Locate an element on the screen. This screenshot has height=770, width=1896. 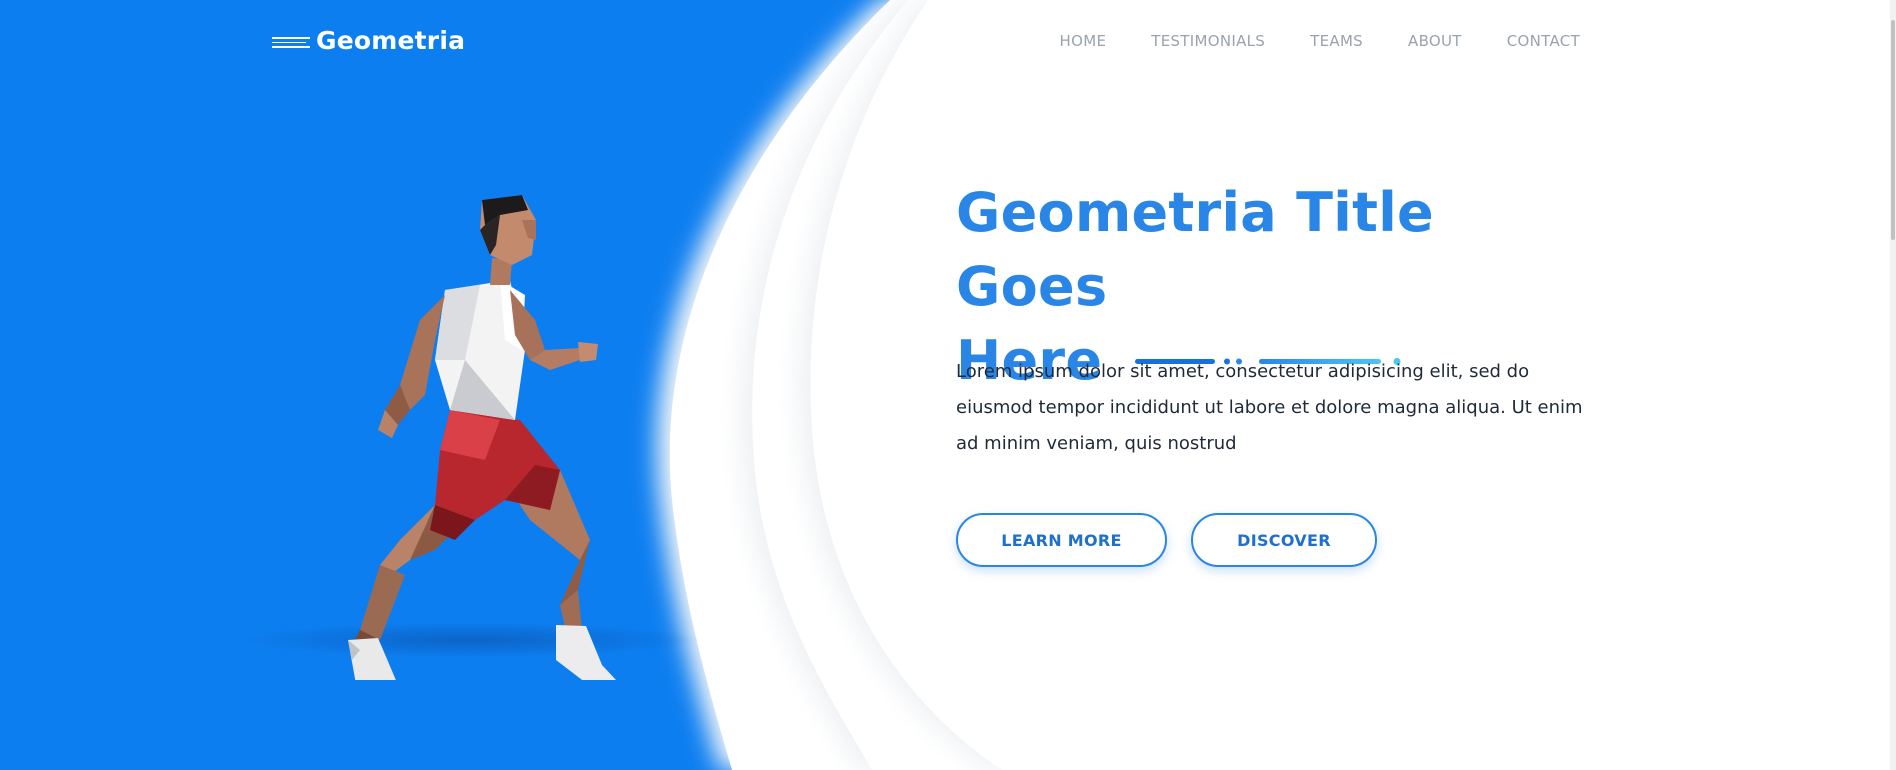
nav-item-about: ABOUT is located at coordinates (1435, 41).